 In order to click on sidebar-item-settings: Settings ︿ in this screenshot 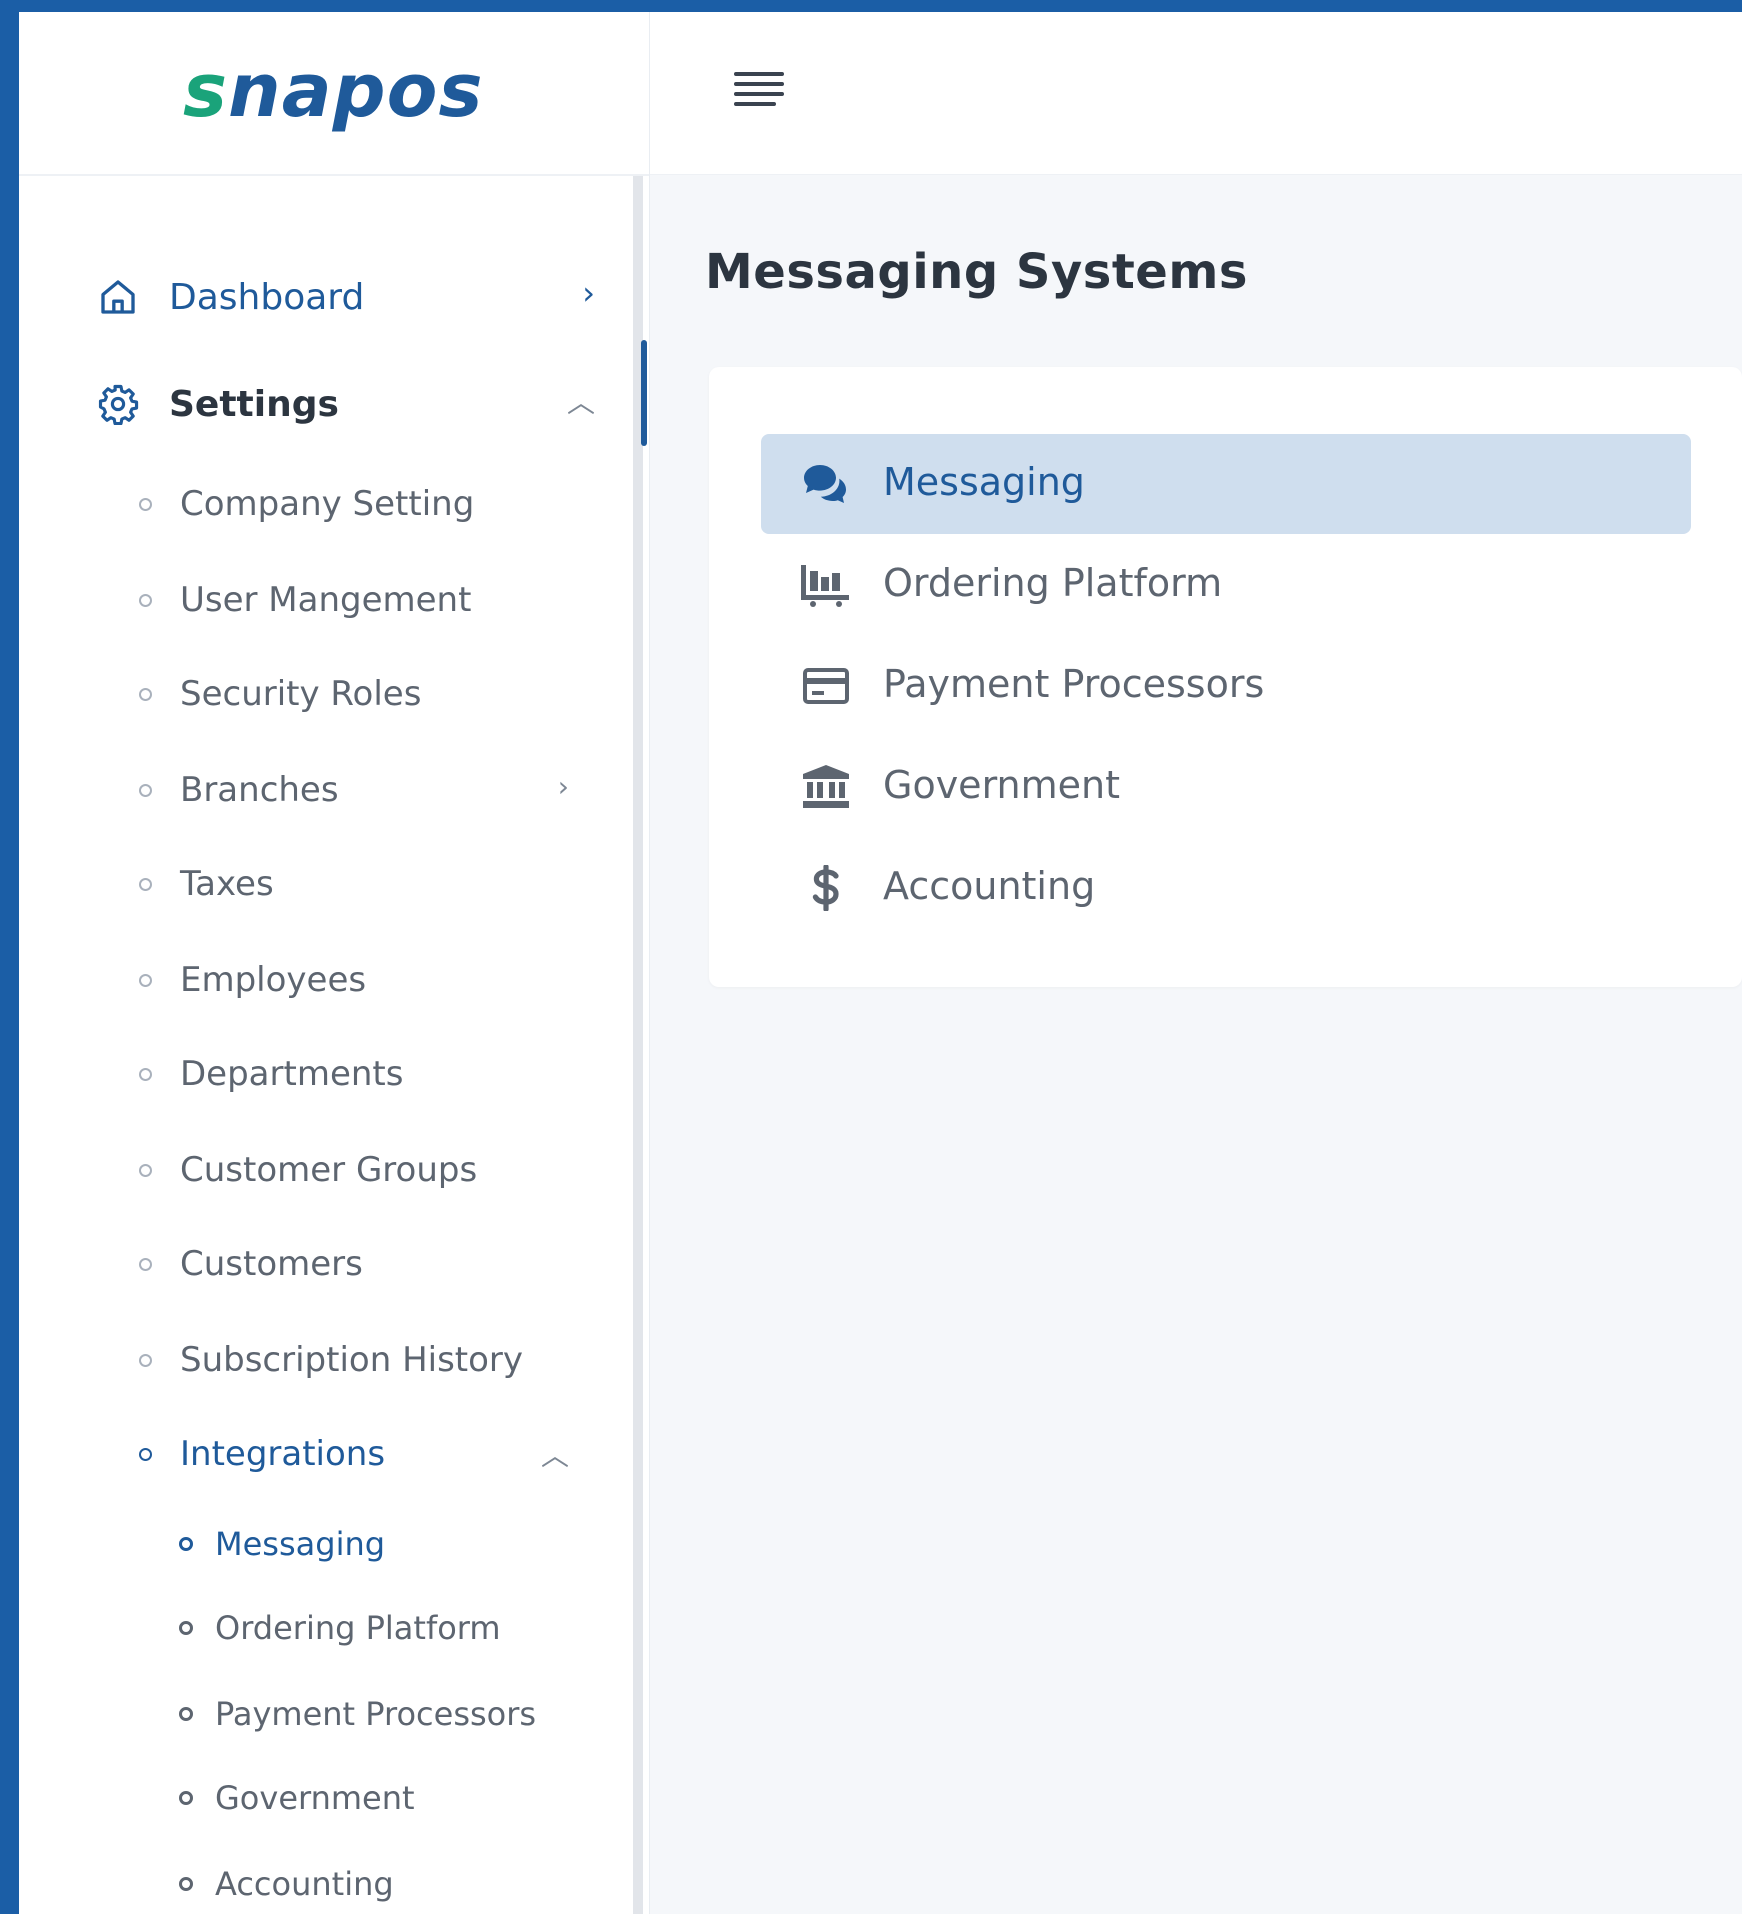, I will do `click(350, 404)`.